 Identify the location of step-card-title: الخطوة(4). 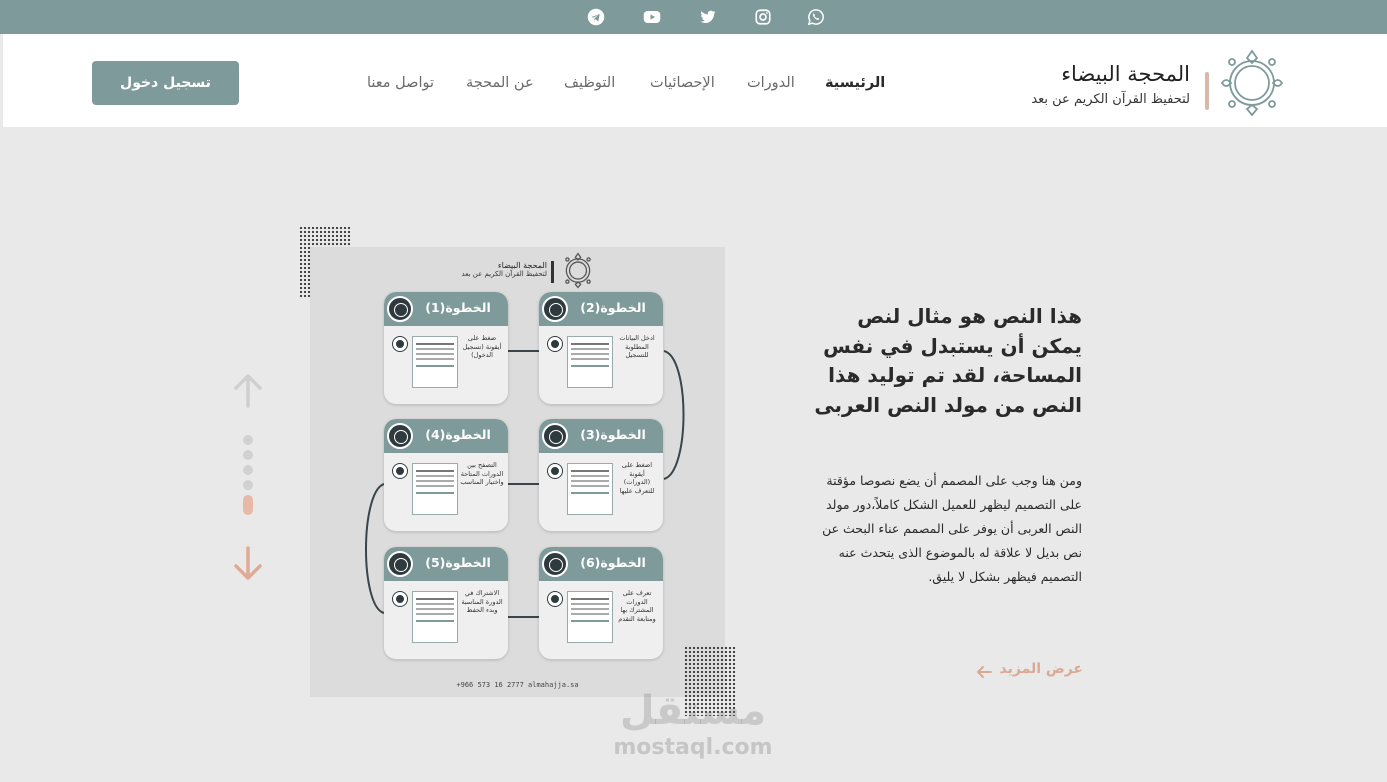
(458, 434).